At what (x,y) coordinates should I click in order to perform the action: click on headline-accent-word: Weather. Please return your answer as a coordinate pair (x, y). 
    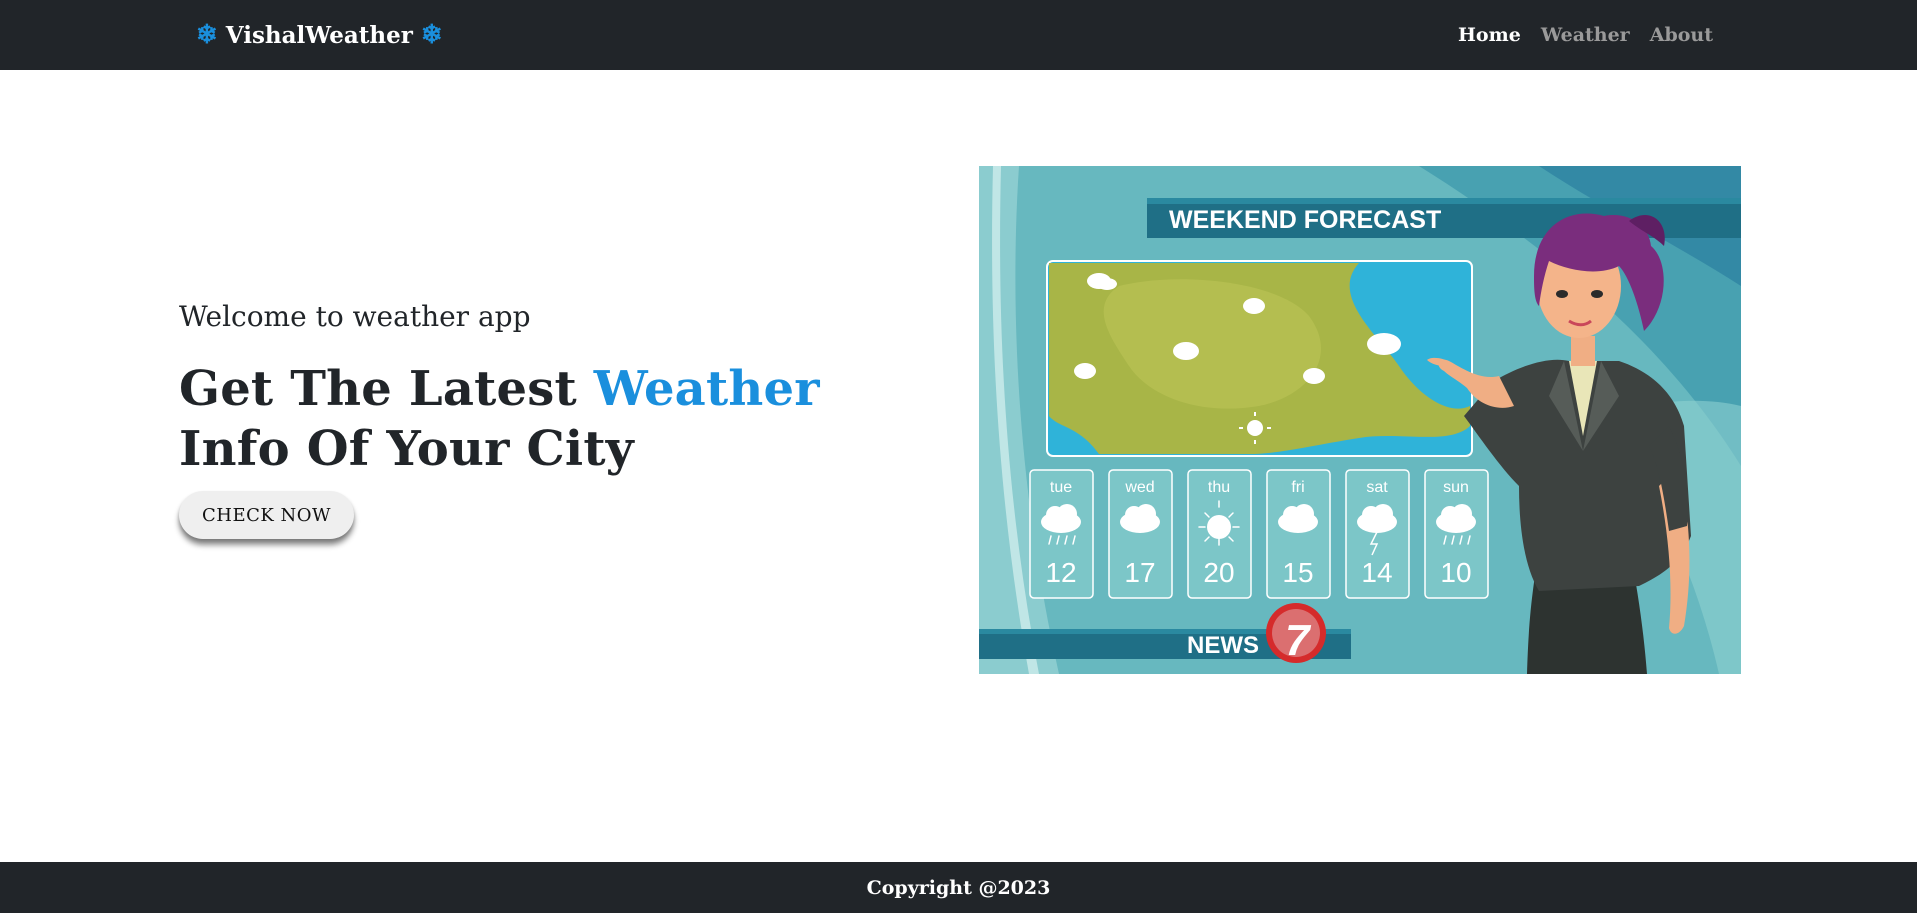
    Looking at the image, I should click on (706, 389).